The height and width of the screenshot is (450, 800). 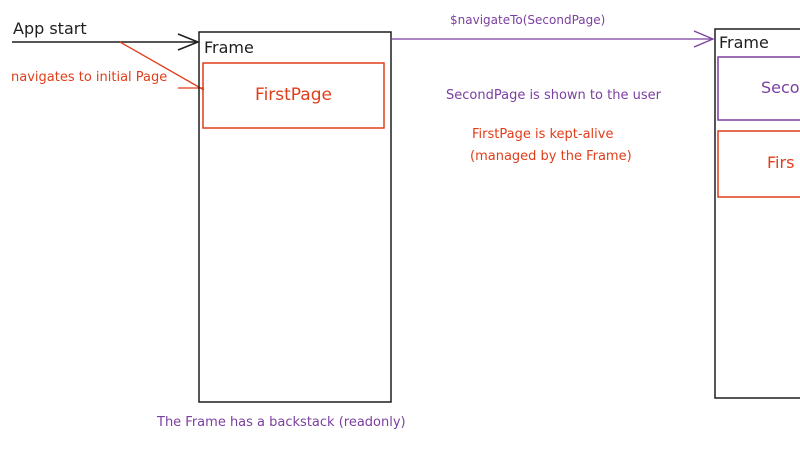 What do you see at coordinates (50, 28) in the screenshot?
I see `app-start-label: App start` at bounding box center [50, 28].